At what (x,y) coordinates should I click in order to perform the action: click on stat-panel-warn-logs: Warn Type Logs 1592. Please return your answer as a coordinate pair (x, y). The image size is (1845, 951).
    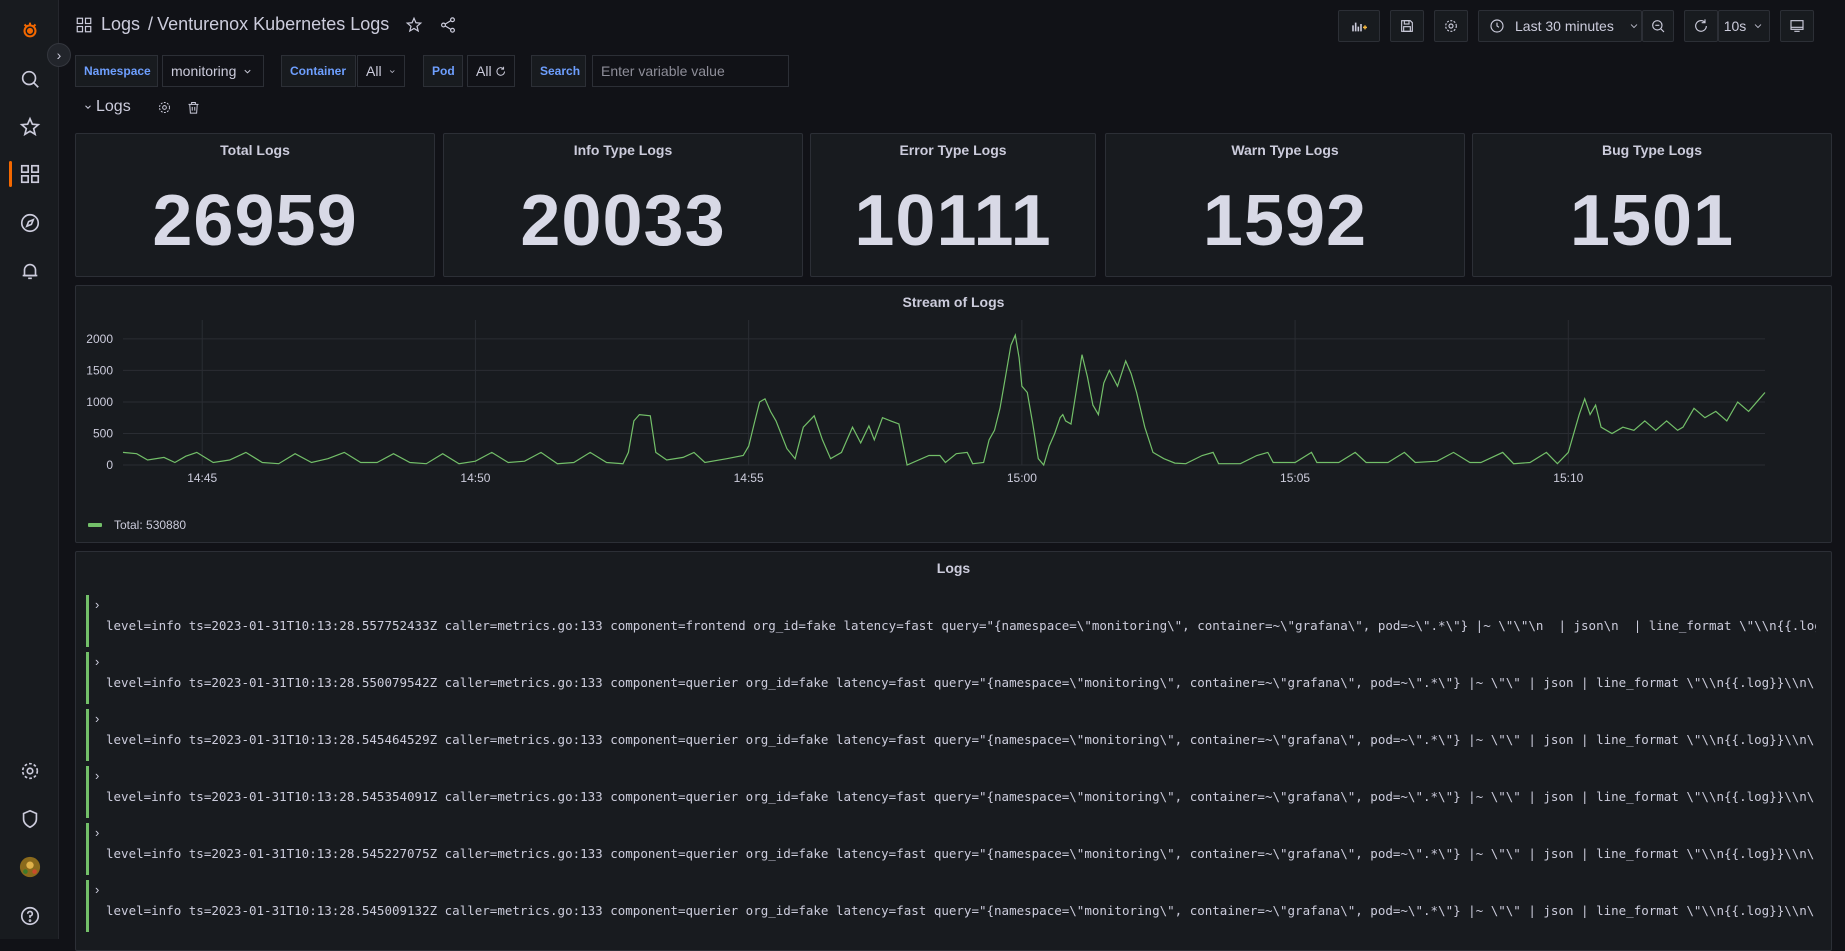
    Looking at the image, I should click on (1285, 205).